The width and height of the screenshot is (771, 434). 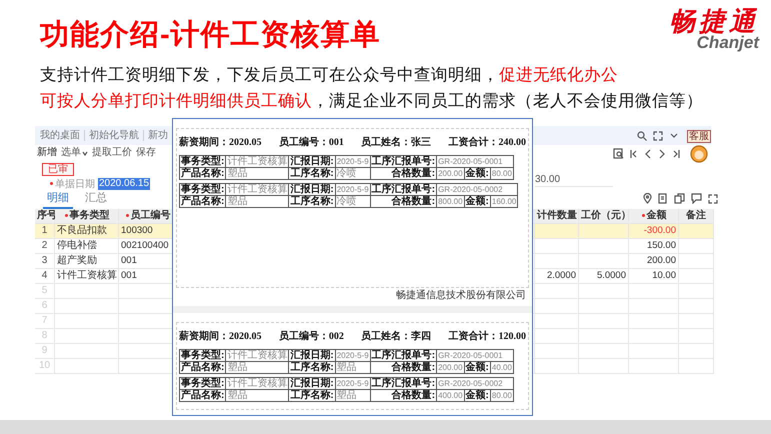 I want to click on last-page-icon, so click(x=676, y=153).